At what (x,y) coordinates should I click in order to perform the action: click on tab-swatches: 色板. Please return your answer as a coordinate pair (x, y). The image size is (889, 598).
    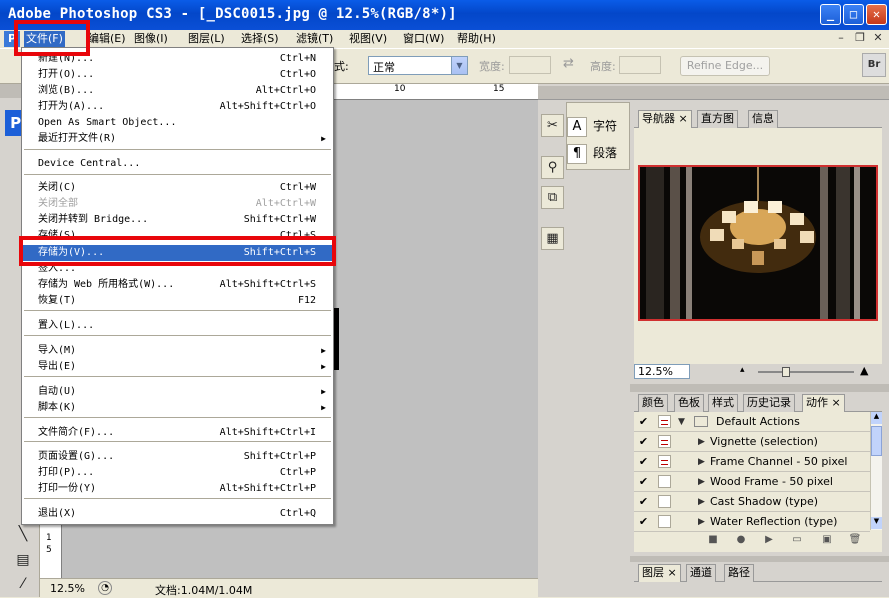
    Looking at the image, I should click on (689, 403).